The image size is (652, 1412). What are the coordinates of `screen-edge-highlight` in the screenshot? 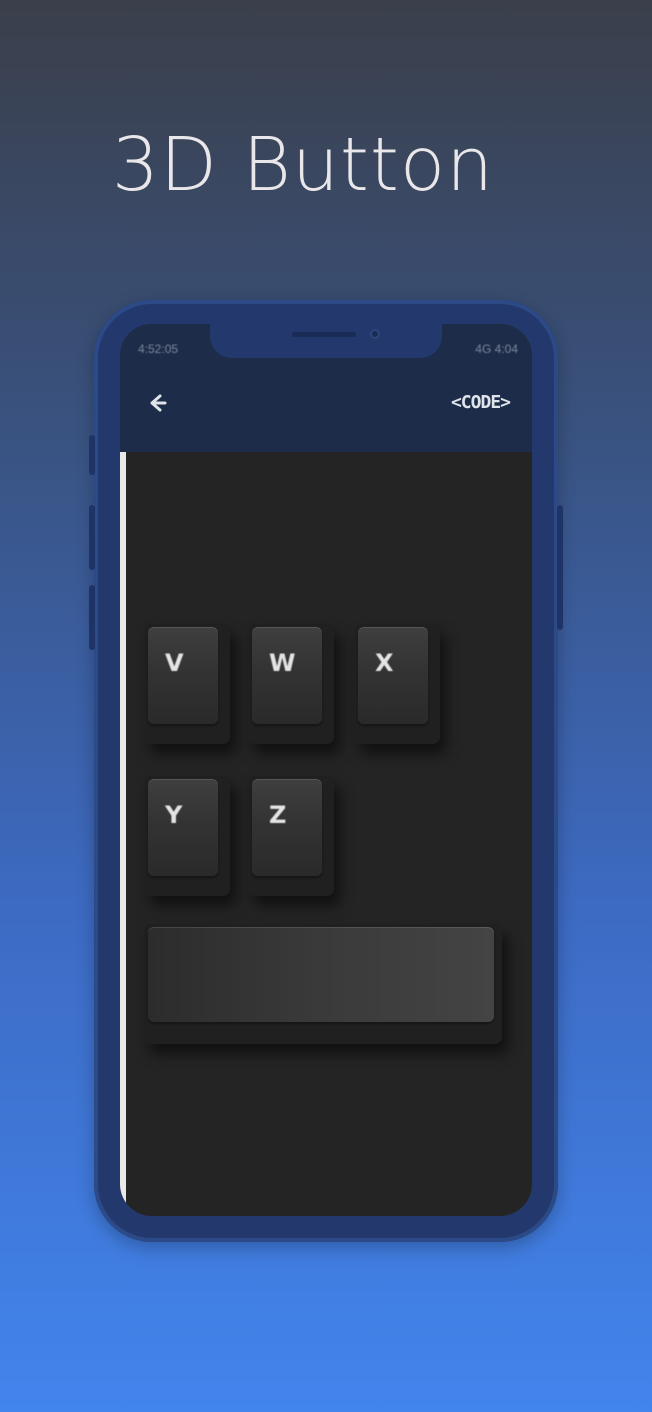 It's located at (123, 834).